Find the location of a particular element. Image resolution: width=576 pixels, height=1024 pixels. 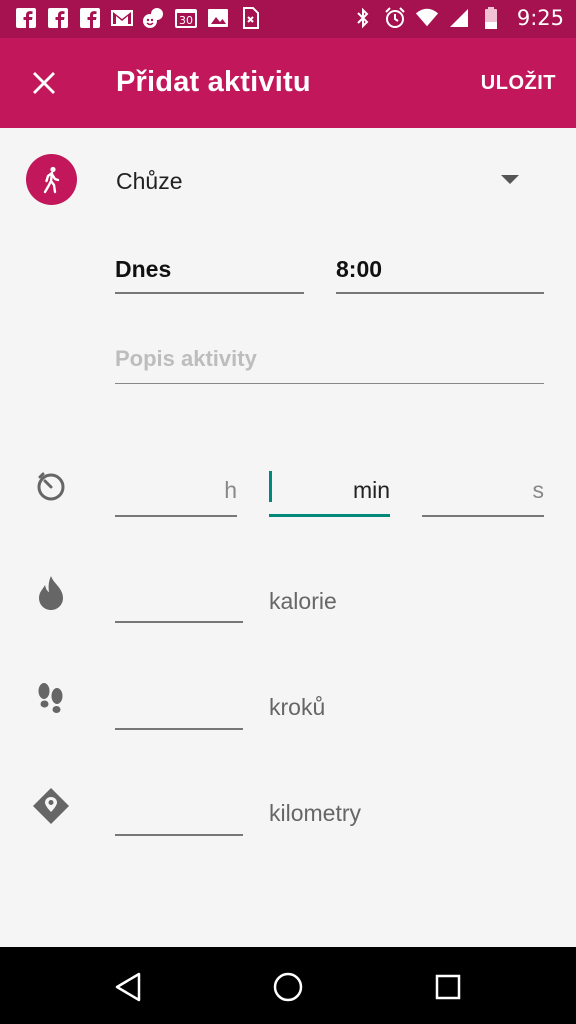

distance-input is located at coordinates (179, 813).